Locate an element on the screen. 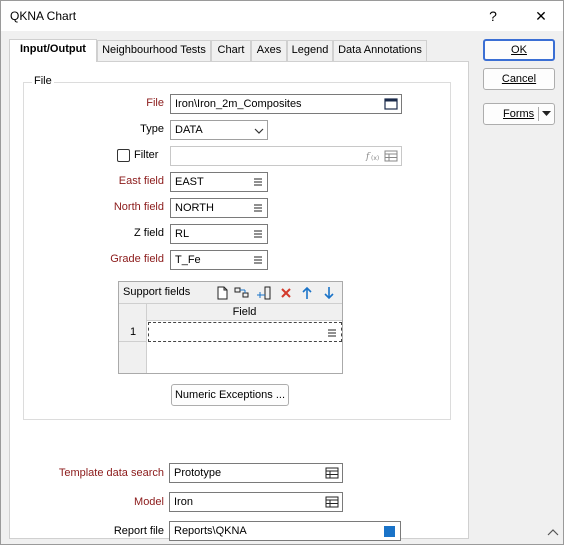 This screenshot has height=545, width=564. new-row-icon is located at coordinates (222, 293).